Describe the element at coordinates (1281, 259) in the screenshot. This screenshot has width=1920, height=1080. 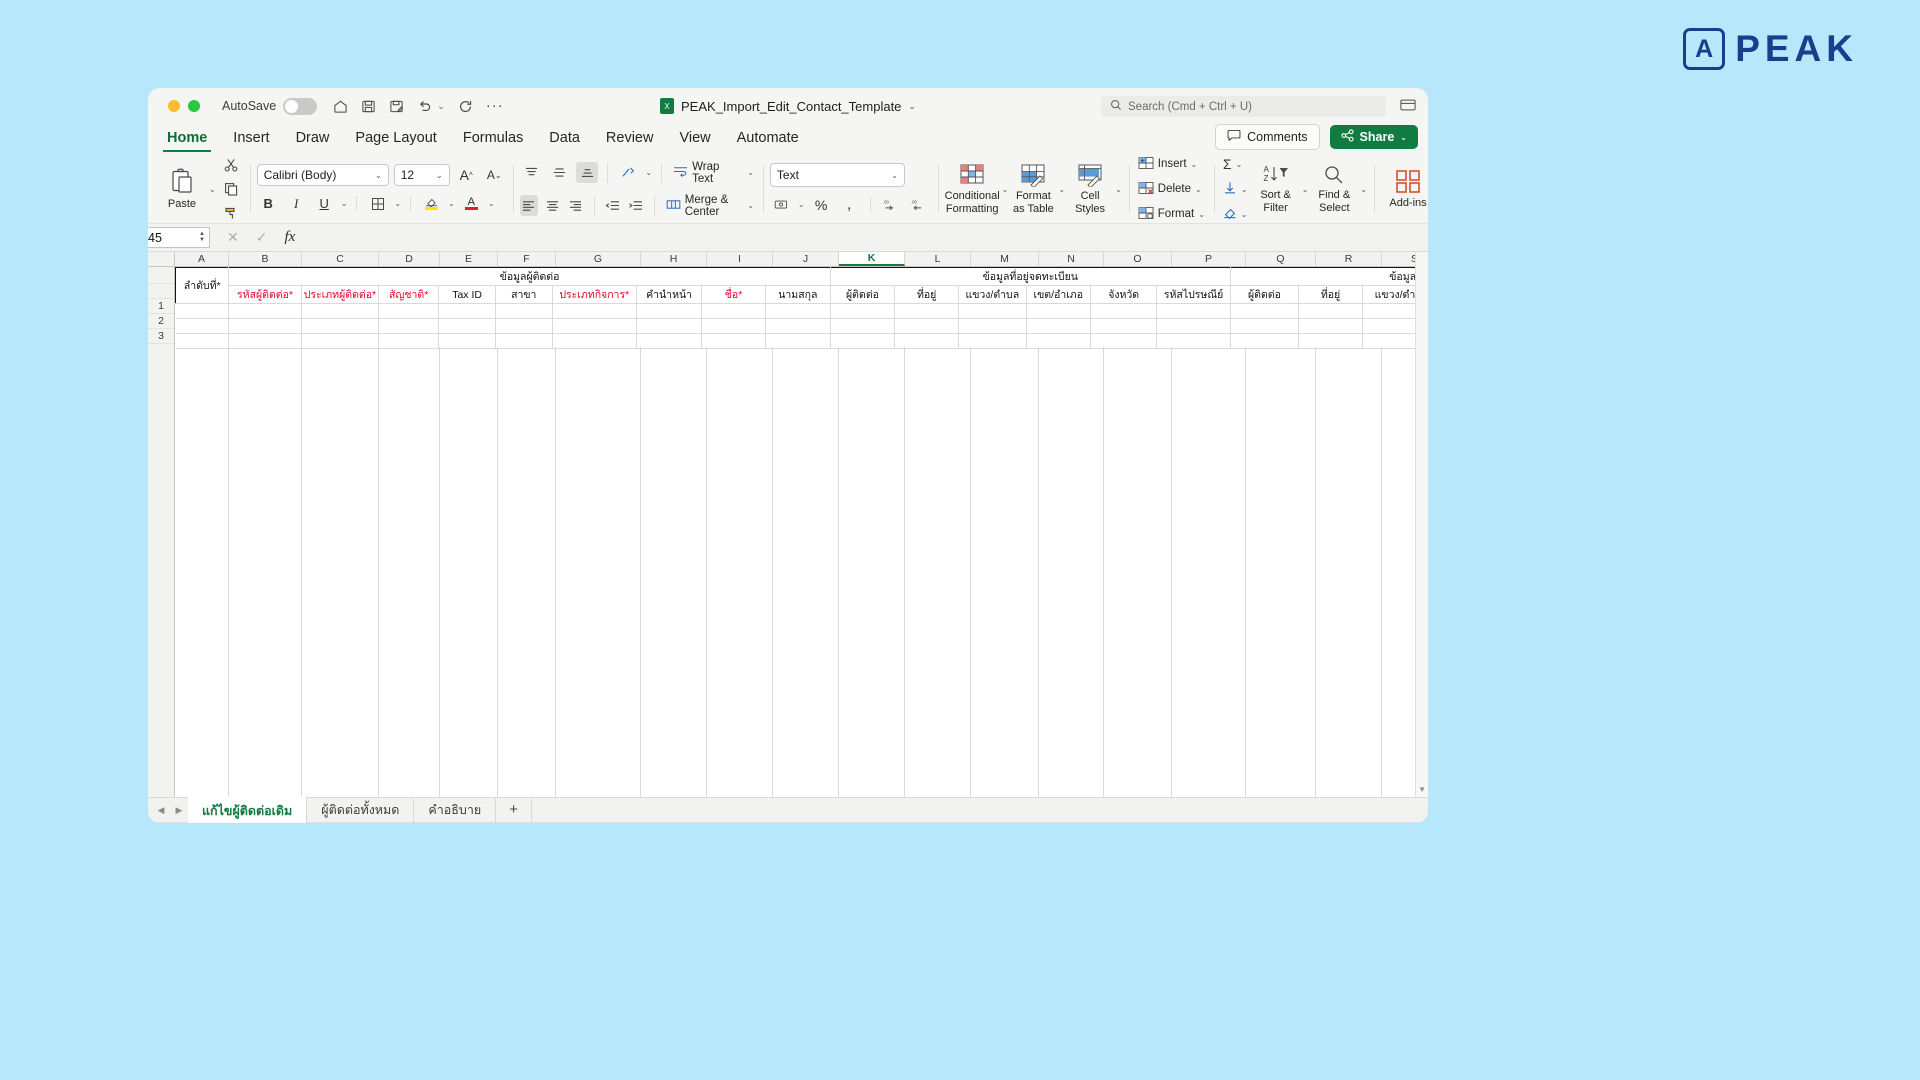
I see `column-header-Q: Q` at that location.